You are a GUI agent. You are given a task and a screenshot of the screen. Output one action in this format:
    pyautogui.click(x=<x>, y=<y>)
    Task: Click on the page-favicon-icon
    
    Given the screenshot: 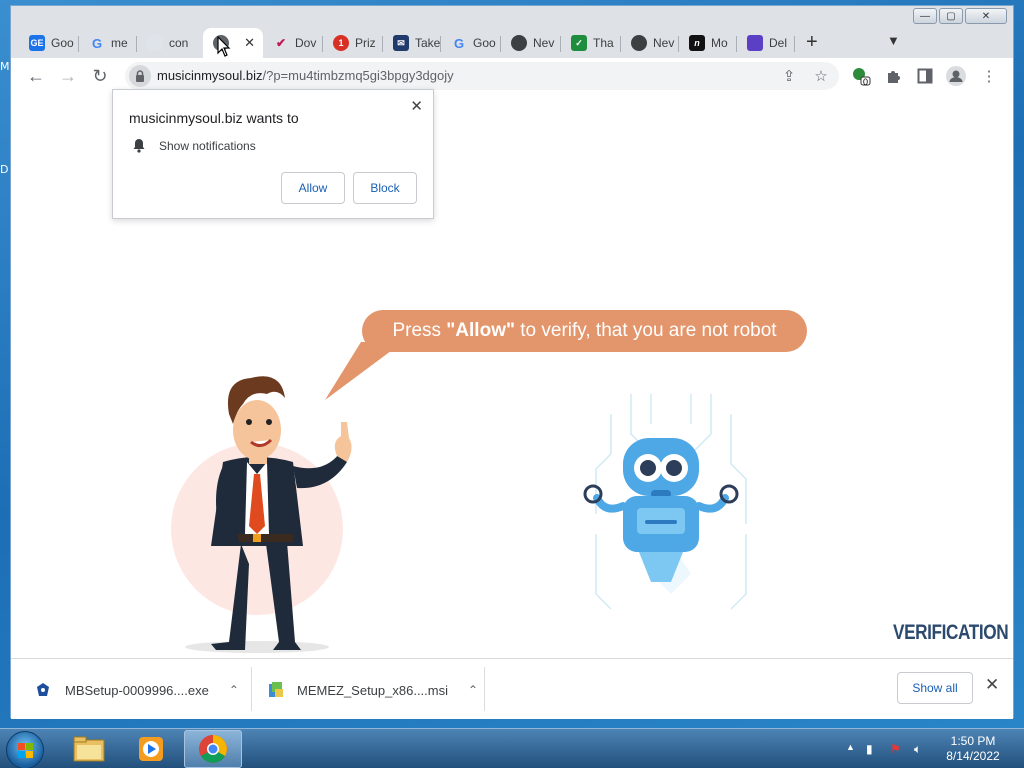 What is the action you would take?
    pyautogui.click(x=155, y=43)
    